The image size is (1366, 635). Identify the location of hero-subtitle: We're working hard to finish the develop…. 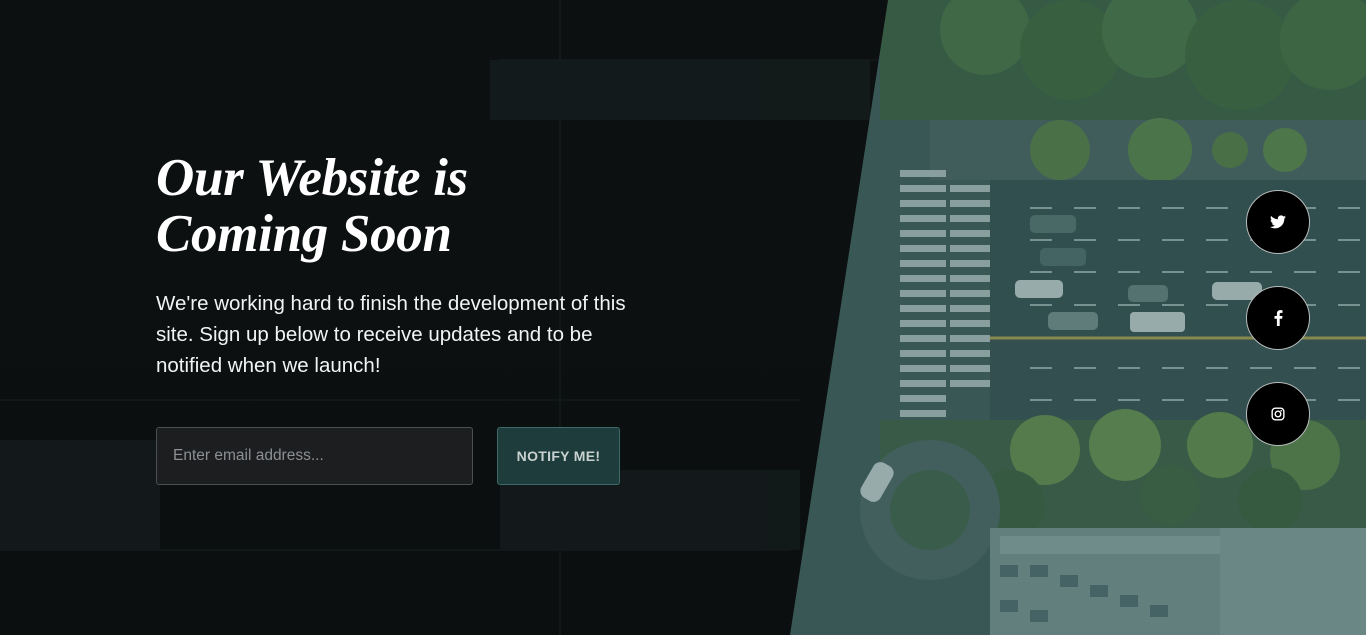
(391, 334).